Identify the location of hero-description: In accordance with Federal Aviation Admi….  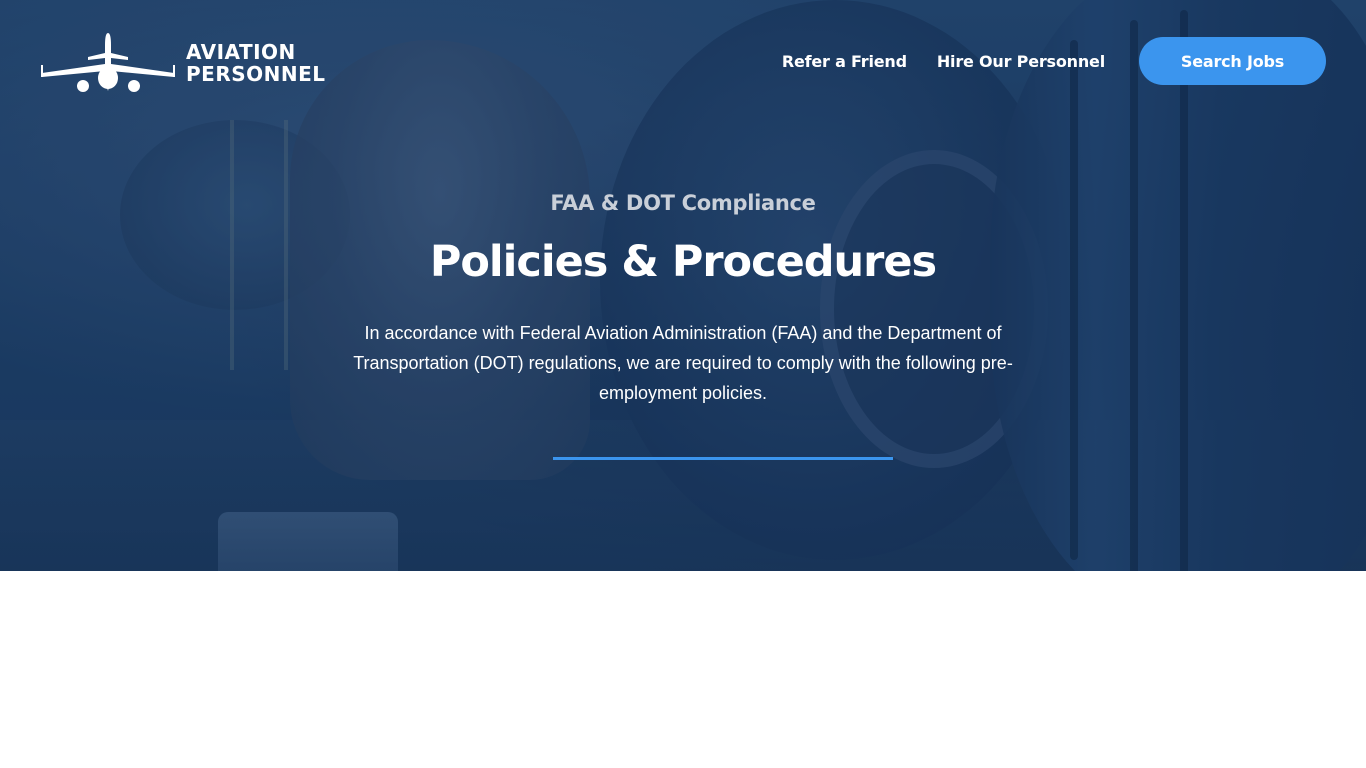
(683, 363).